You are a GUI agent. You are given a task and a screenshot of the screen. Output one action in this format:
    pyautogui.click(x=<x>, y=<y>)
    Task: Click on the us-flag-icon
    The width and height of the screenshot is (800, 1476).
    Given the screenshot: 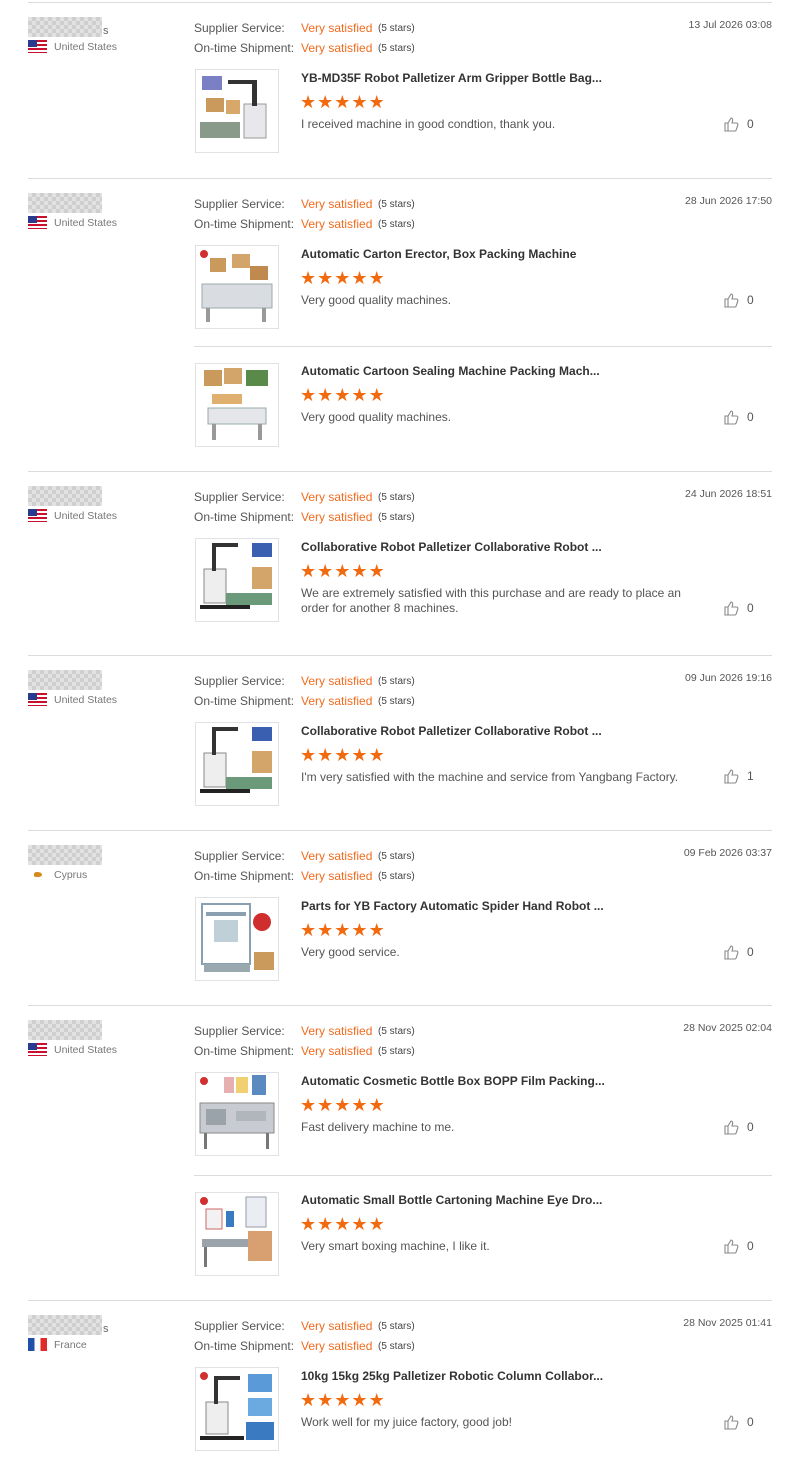 What is the action you would take?
    pyautogui.click(x=37, y=515)
    